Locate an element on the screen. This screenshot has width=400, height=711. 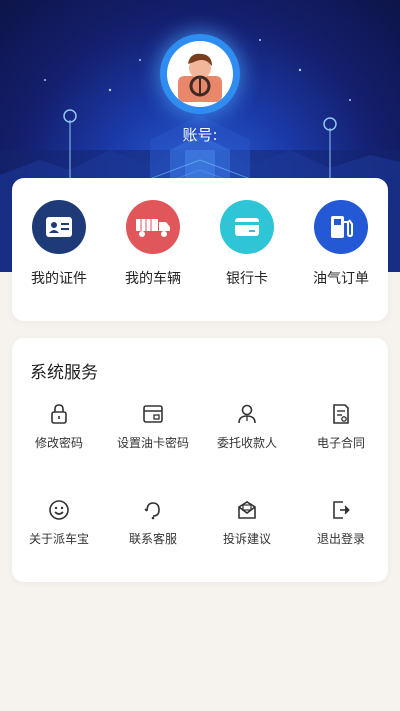
my-vehicles-label: 我的车辆 is located at coordinates (153, 279).